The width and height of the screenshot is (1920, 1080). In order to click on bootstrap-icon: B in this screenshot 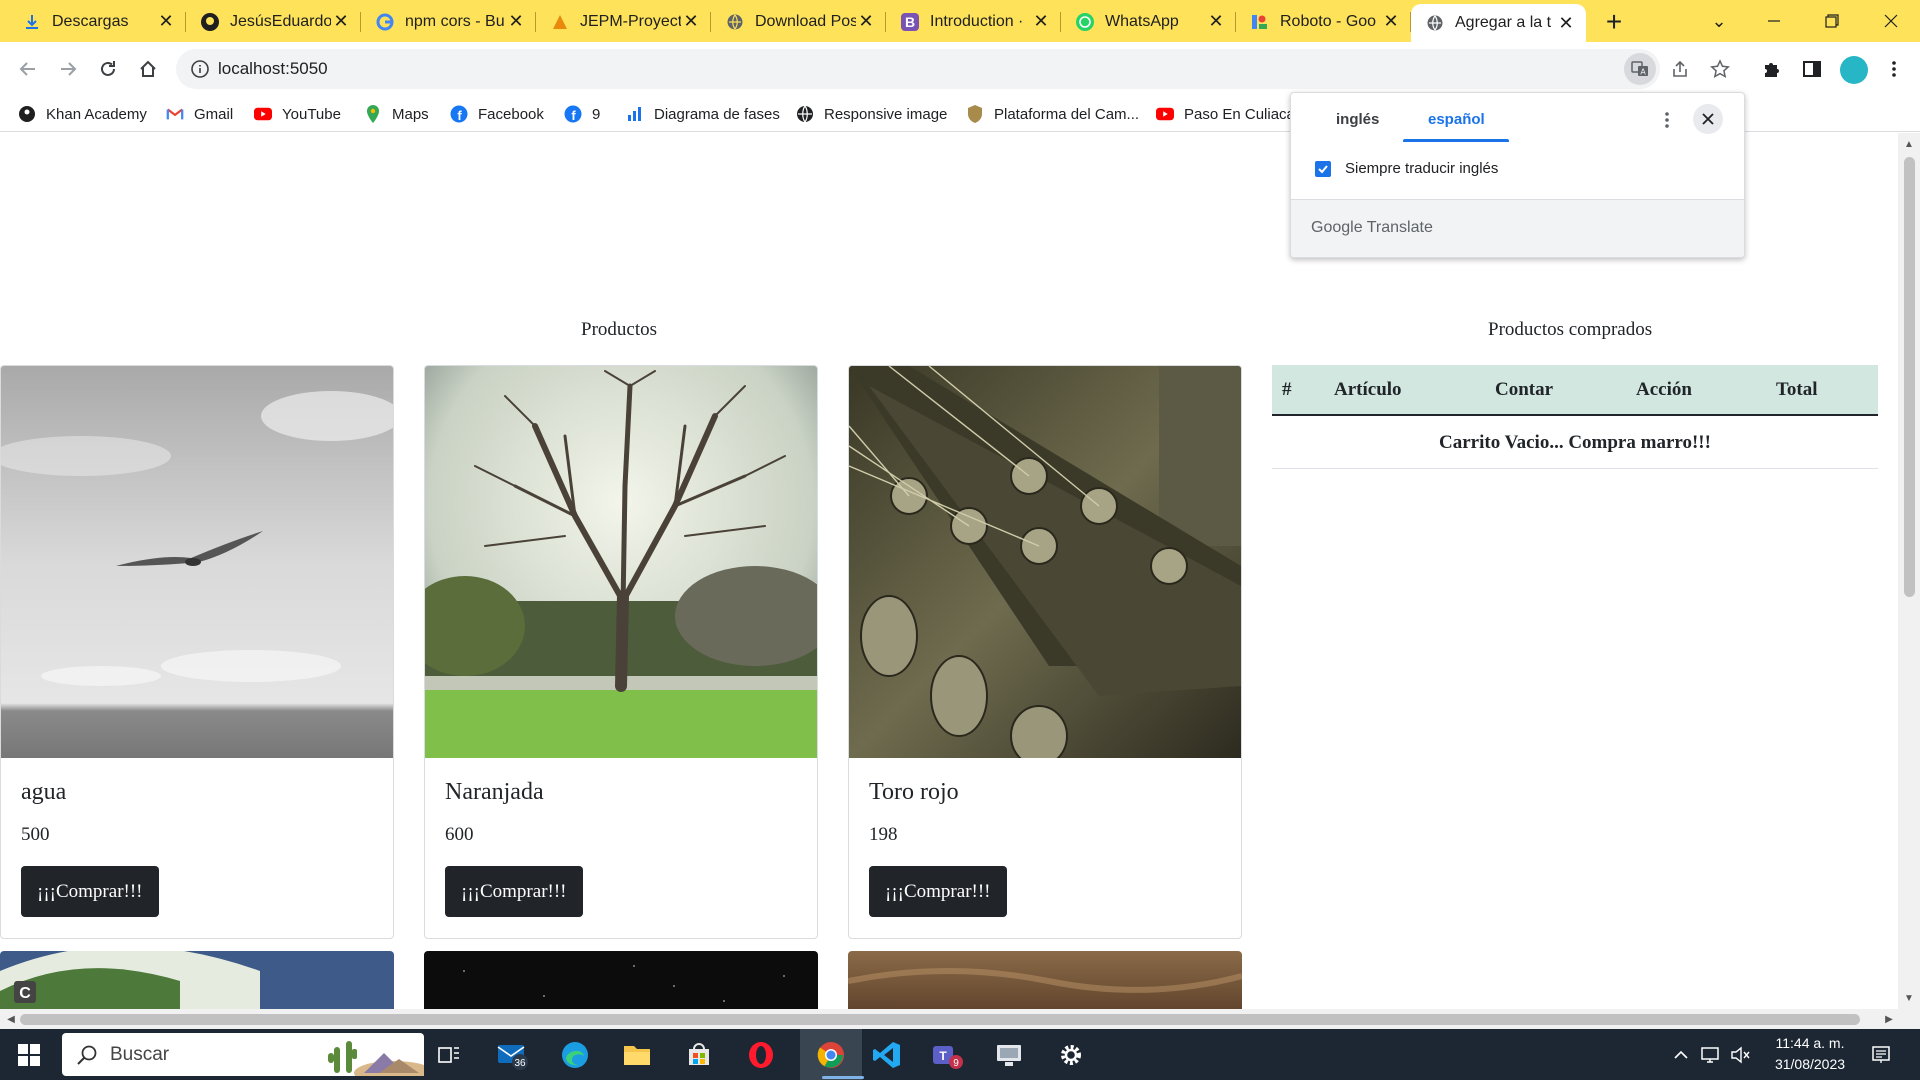, I will do `click(910, 22)`.